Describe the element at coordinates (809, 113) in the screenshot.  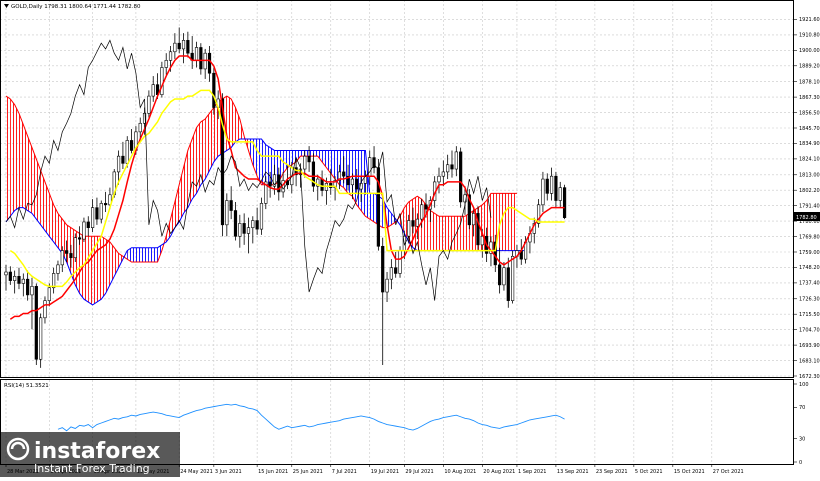
I see `price-tick-label: 1856.50` at that location.